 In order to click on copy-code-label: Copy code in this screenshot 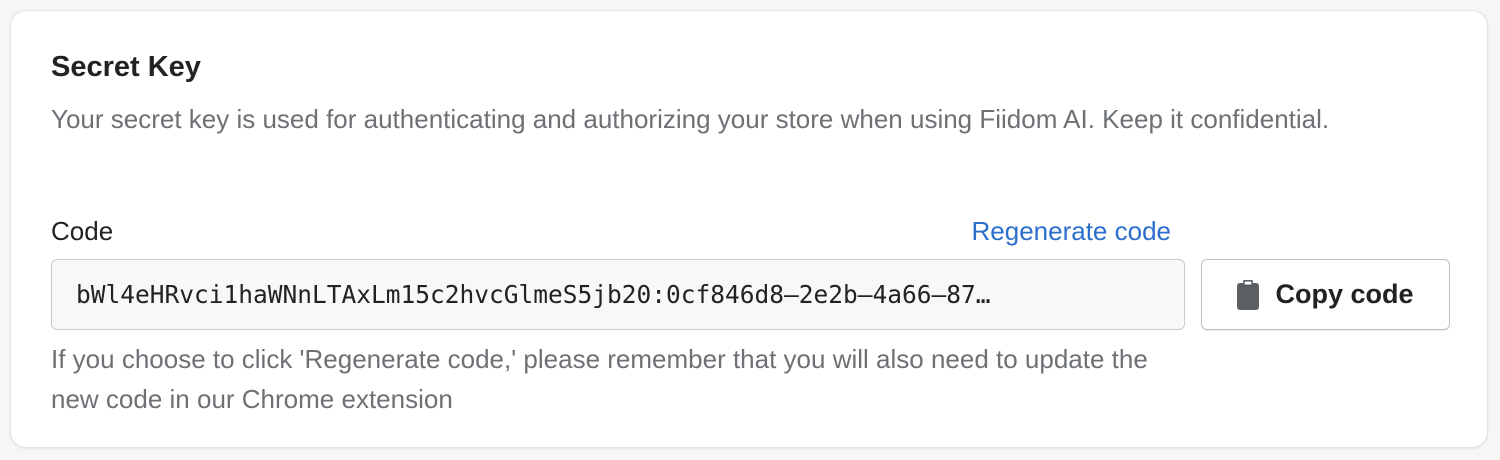, I will do `click(1344, 294)`.